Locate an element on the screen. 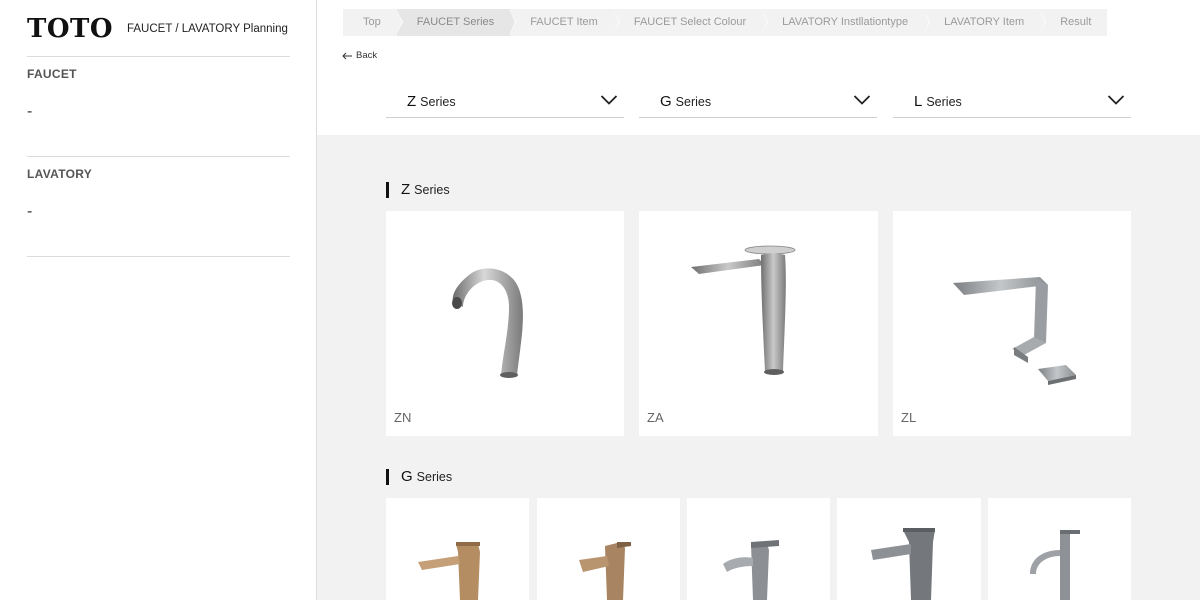  faucet-g-chrome-2-image is located at coordinates (1055, 565).